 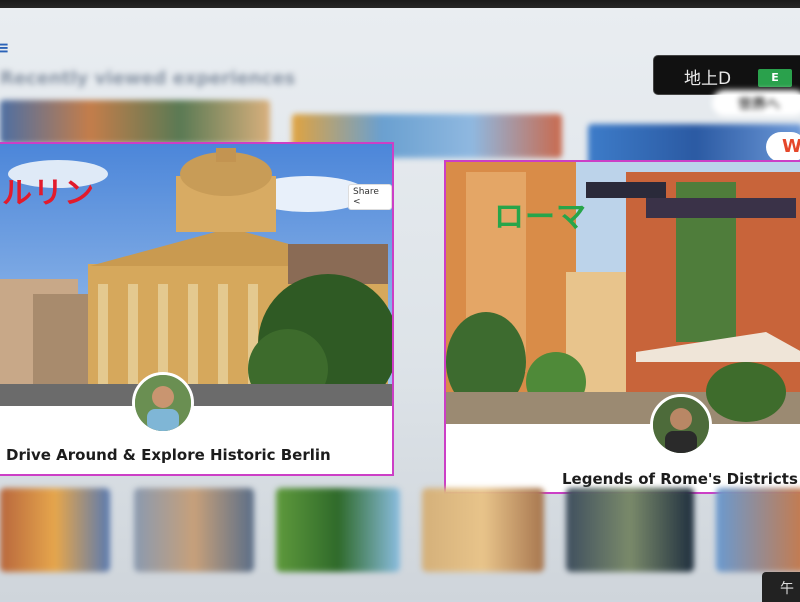 I want to click on tv-channel-overlay: 地上D E, so click(x=726, y=75).